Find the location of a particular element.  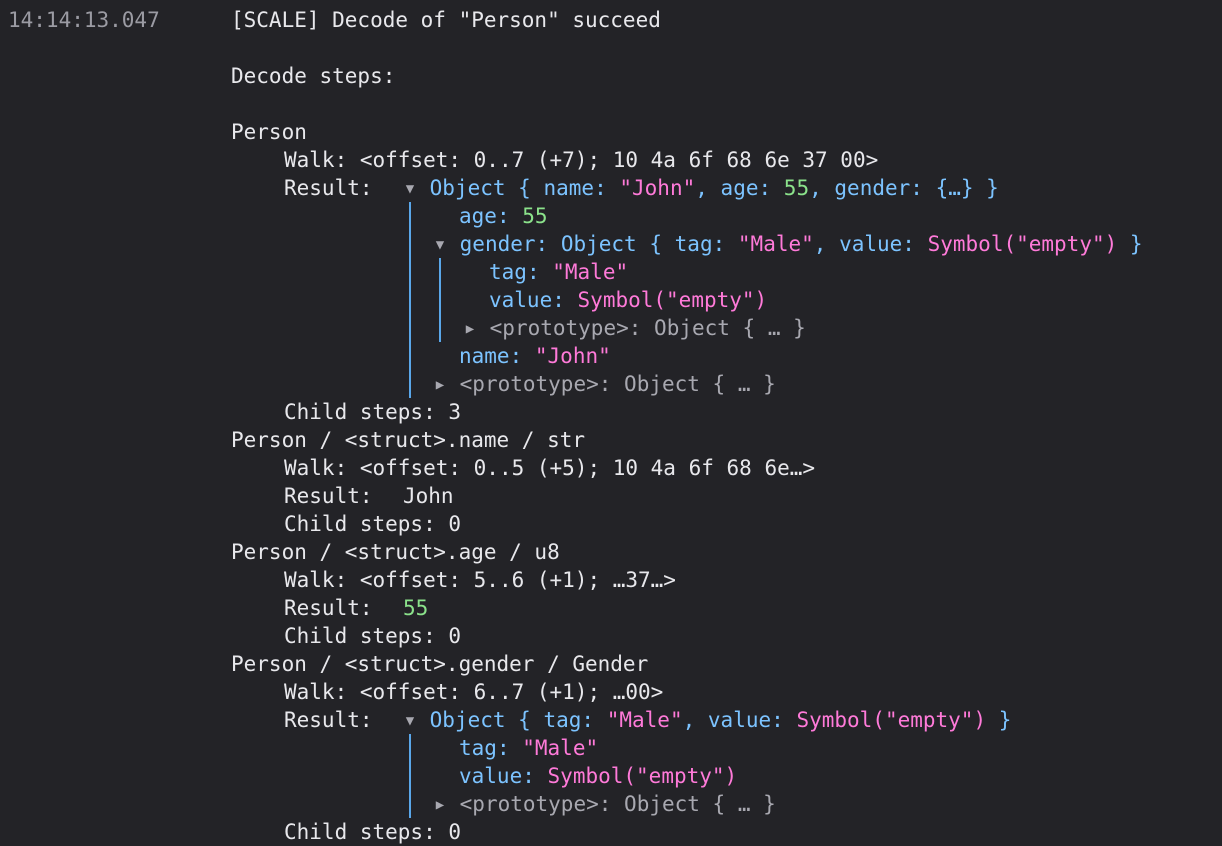

step-result-value: John is located at coordinates (428, 496).